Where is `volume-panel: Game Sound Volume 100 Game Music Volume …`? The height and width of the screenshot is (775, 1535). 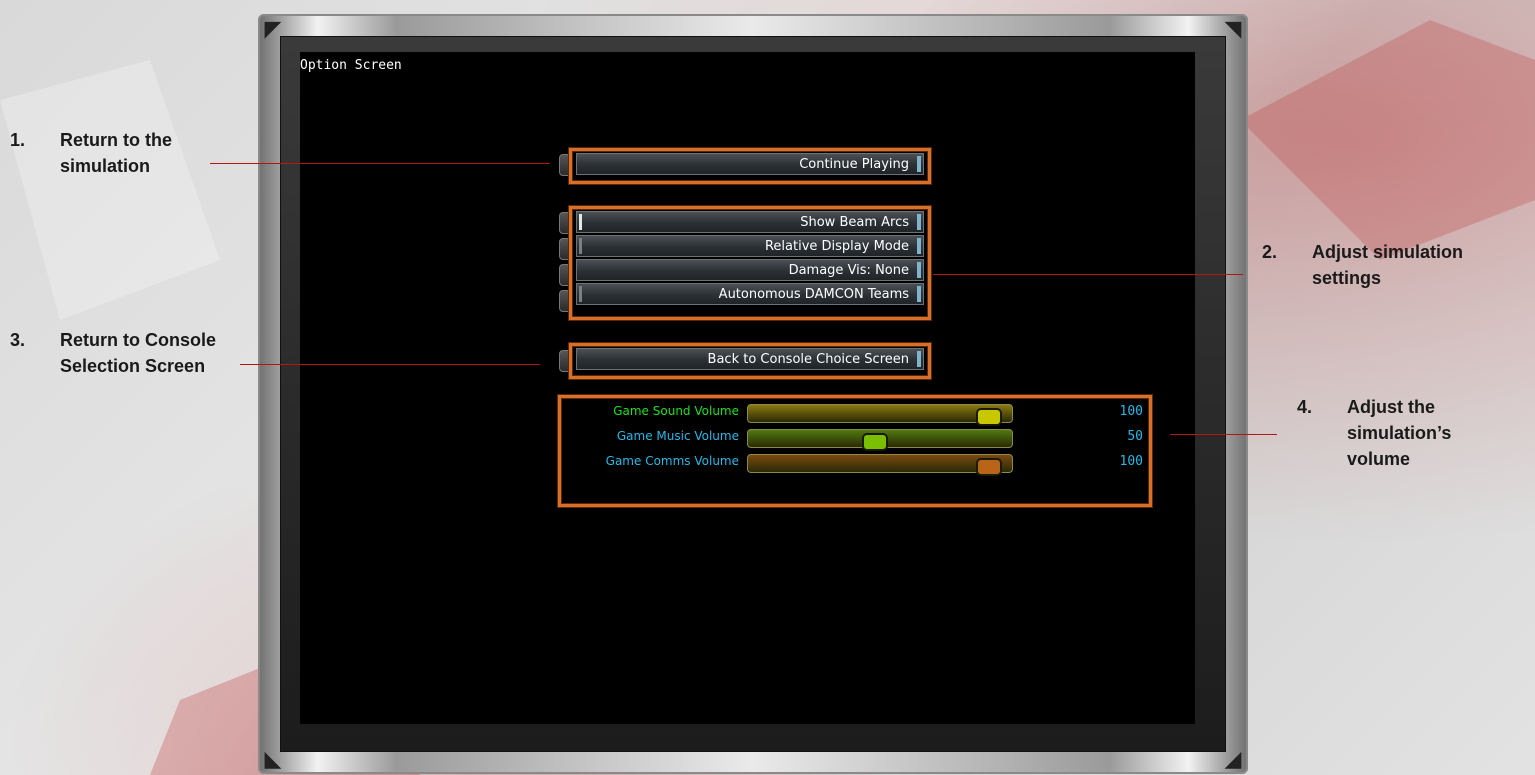 volume-panel: Game Sound Volume 100 Game Music Volume … is located at coordinates (855, 451).